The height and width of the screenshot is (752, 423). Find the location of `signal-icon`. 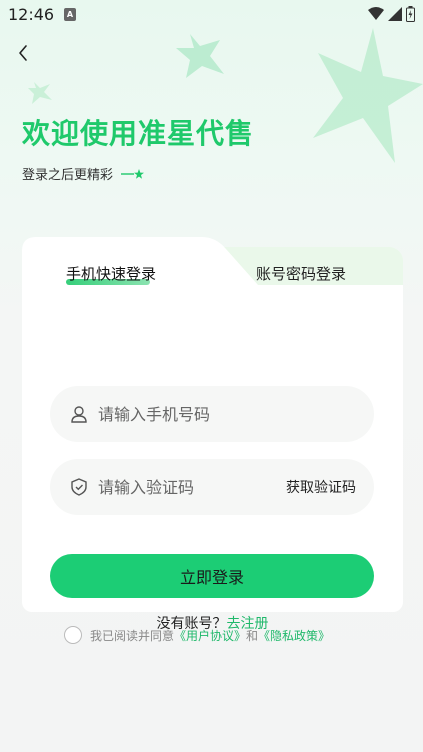

signal-icon is located at coordinates (395, 14).